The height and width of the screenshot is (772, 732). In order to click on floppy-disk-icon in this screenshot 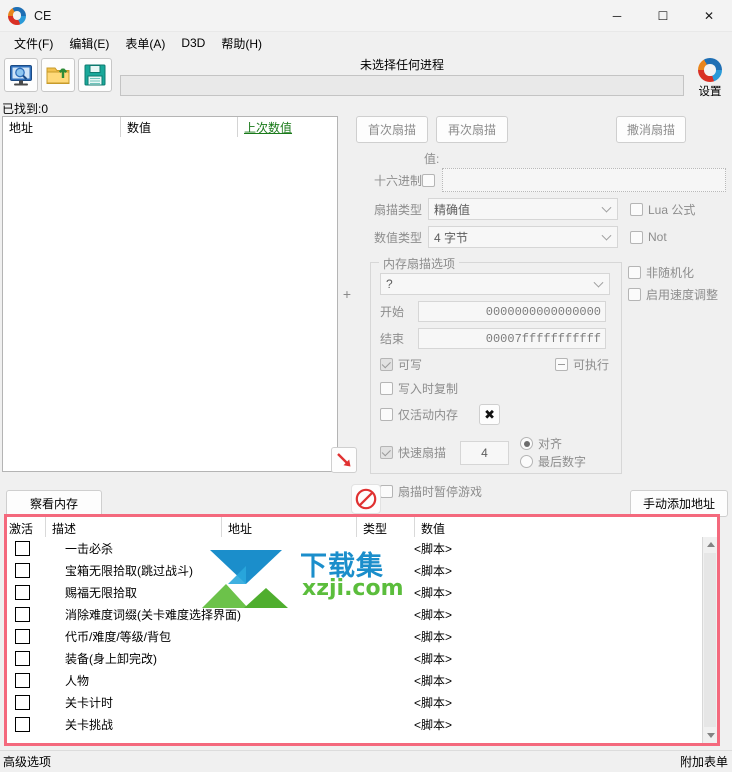, I will do `click(95, 75)`.